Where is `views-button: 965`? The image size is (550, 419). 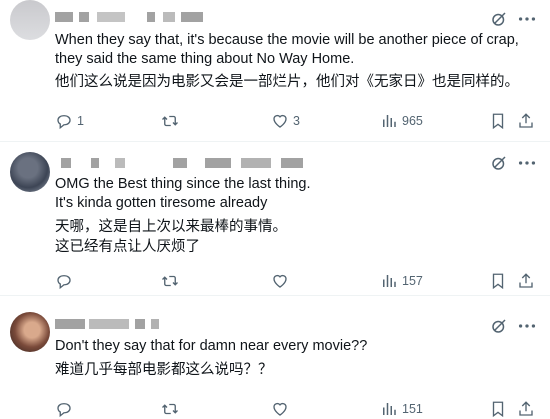 views-button: 965 is located at coordinates (401, 121).